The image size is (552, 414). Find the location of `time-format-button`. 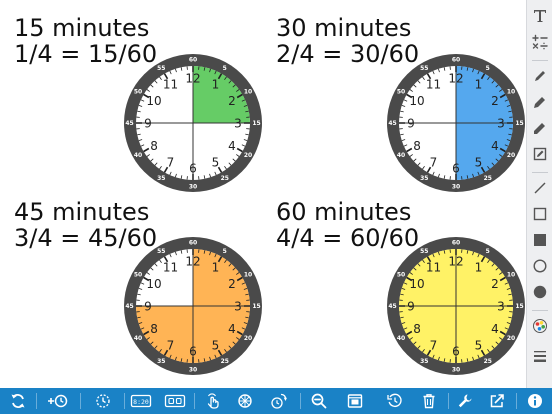

time-format-button is located at coordinates (175, 401).